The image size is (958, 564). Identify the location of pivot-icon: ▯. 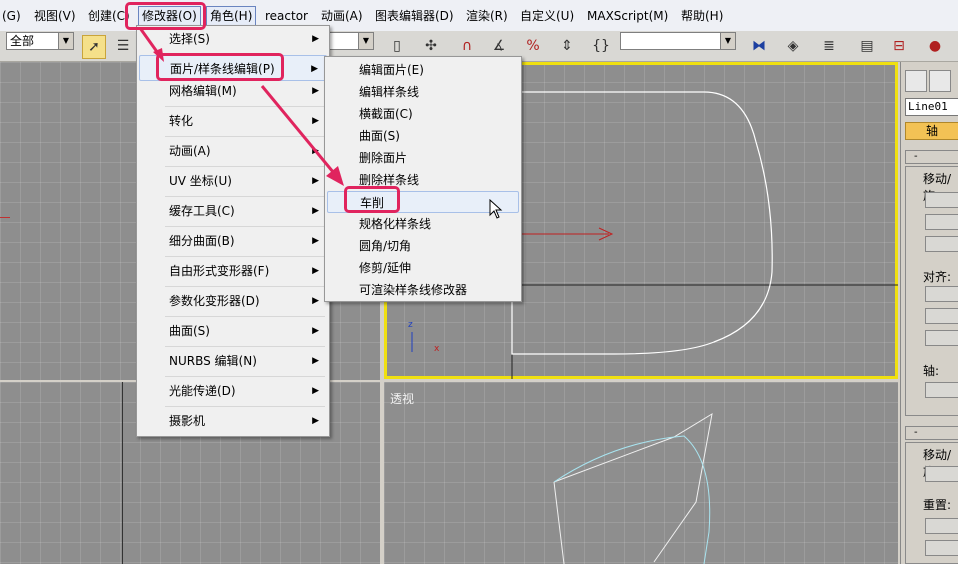
(397, 46).